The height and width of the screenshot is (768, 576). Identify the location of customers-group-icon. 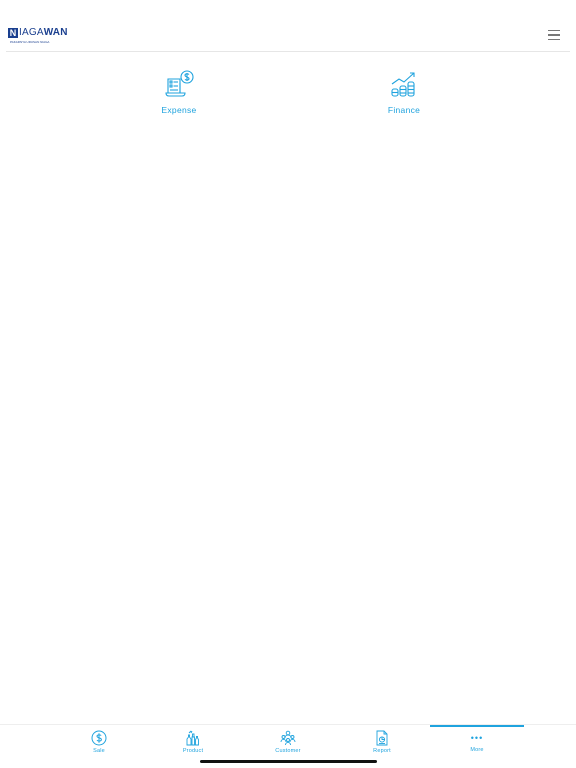
(288, 738).